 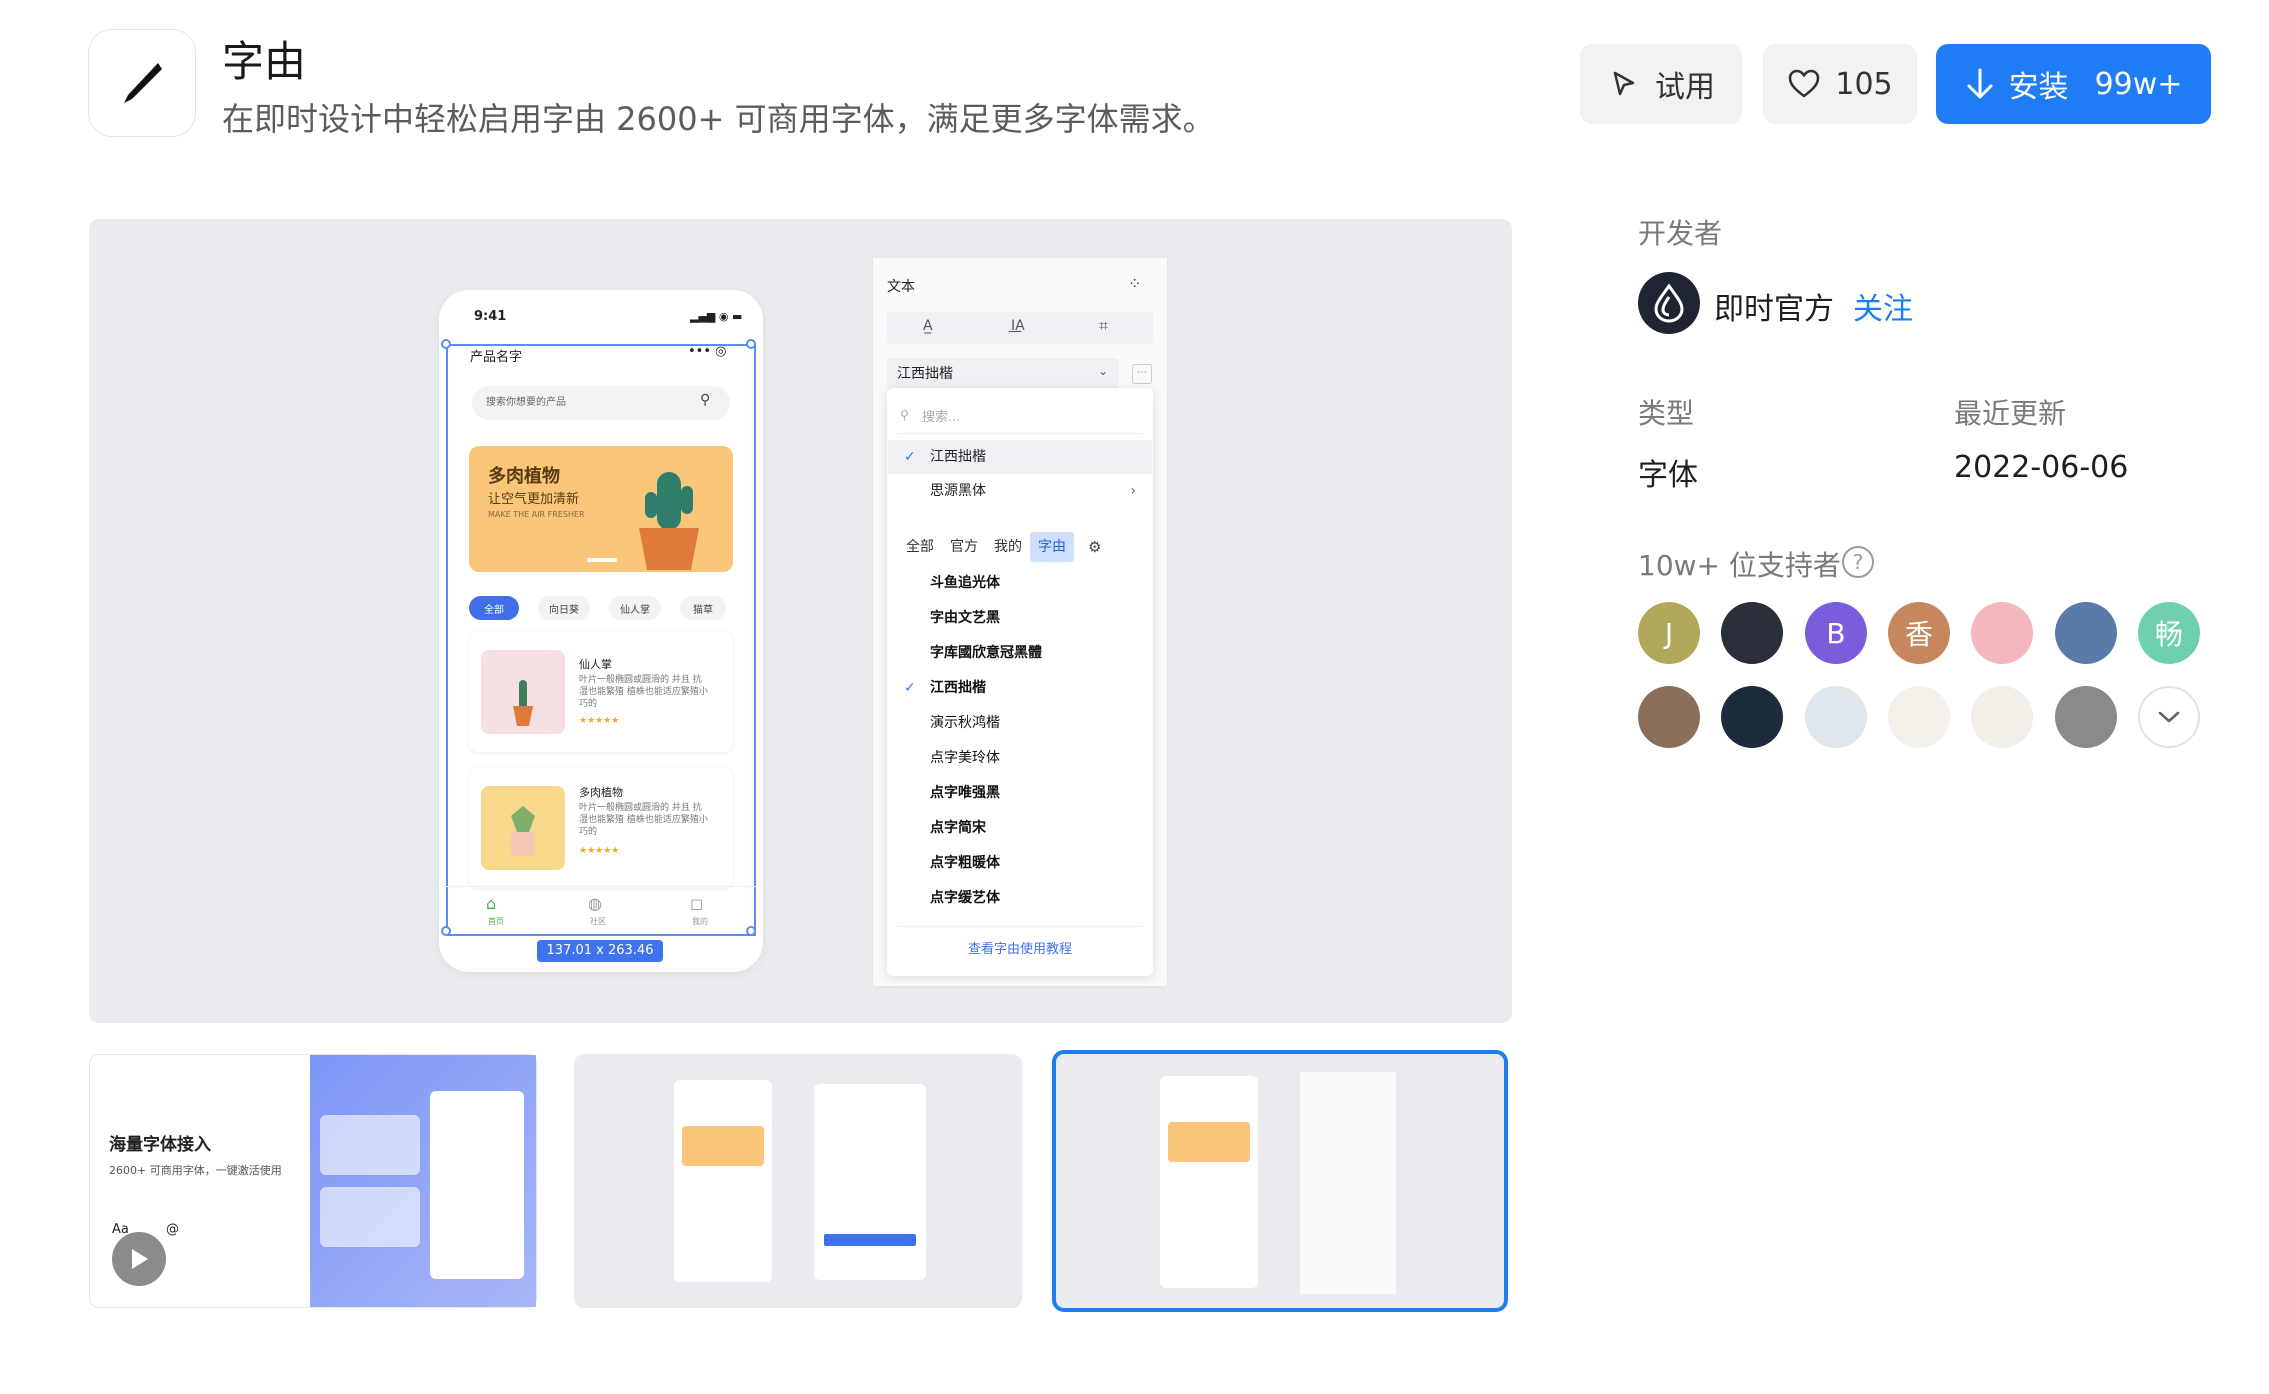 I want to click on banner-title: 多肉植物, so click(x=524, y=476).